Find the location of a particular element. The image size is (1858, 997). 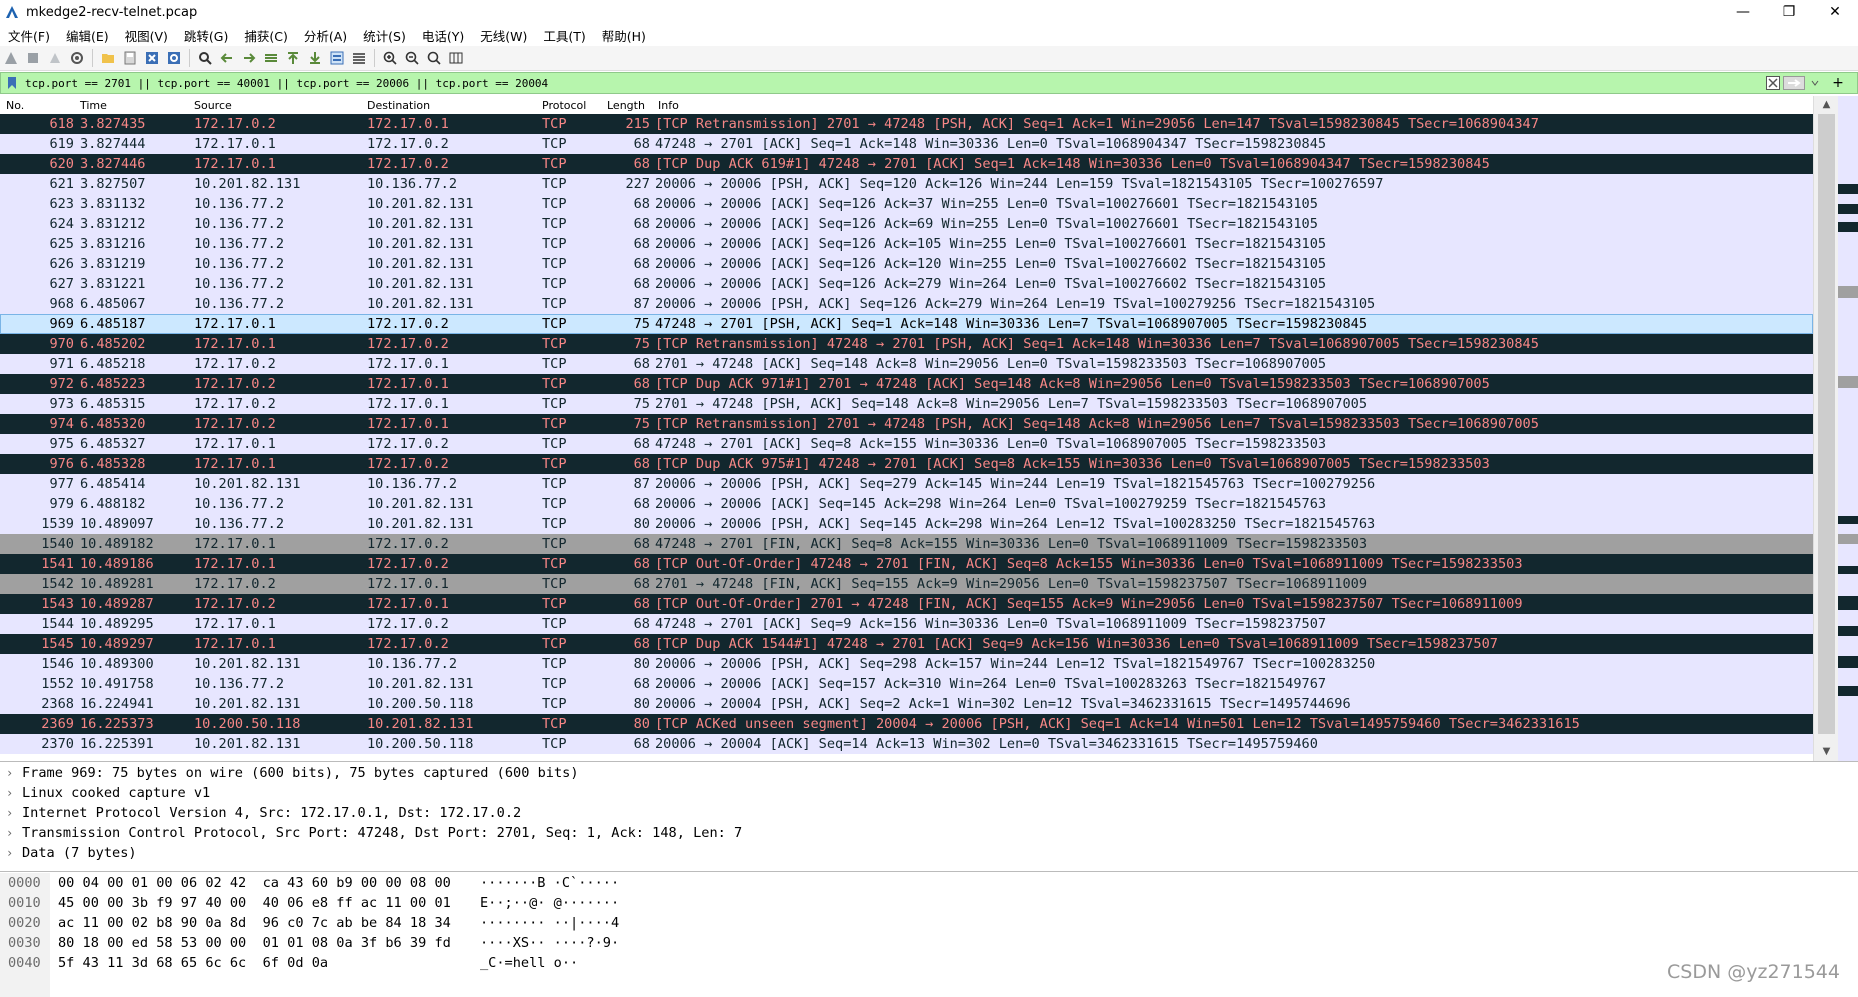

packet-minimap is located at coordinates (1848, 428).